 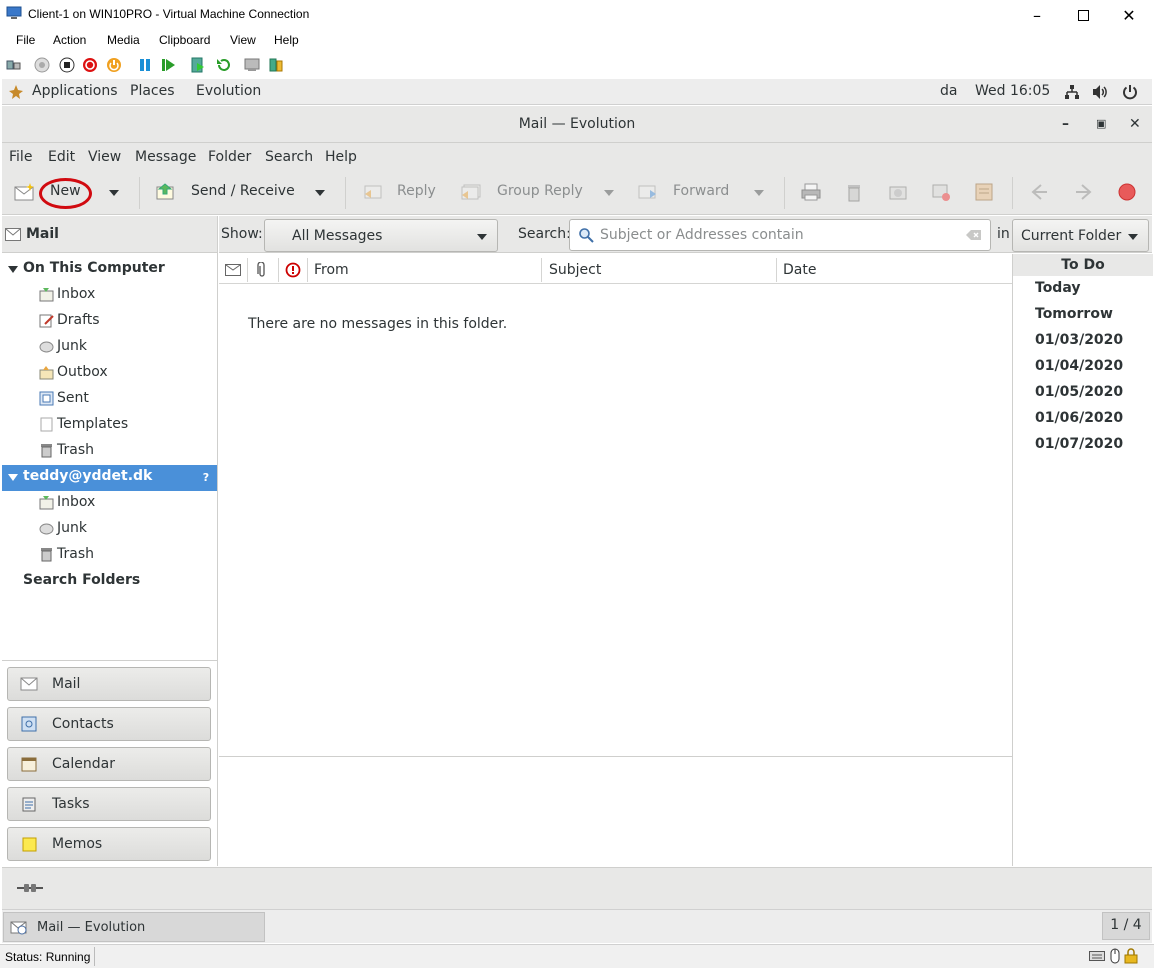 What do you see at coordinates (243, 40) in the screenshot?
I see `host-menu-view: View` at bounding box center [243, 40].